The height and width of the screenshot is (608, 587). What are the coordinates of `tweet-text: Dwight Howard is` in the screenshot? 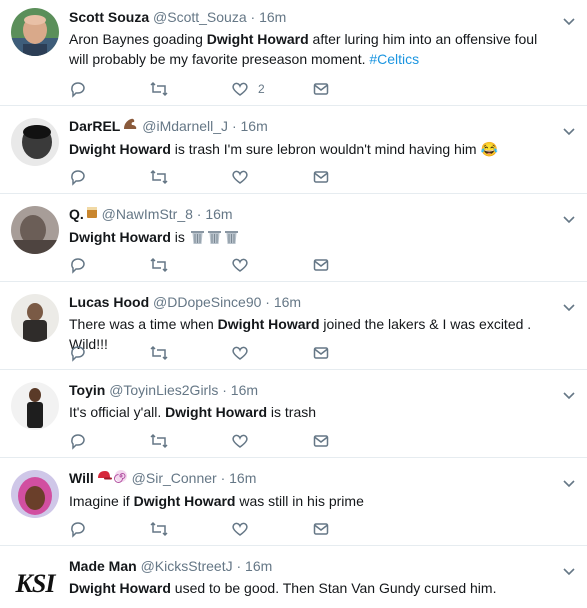 It's located at (313, 238).